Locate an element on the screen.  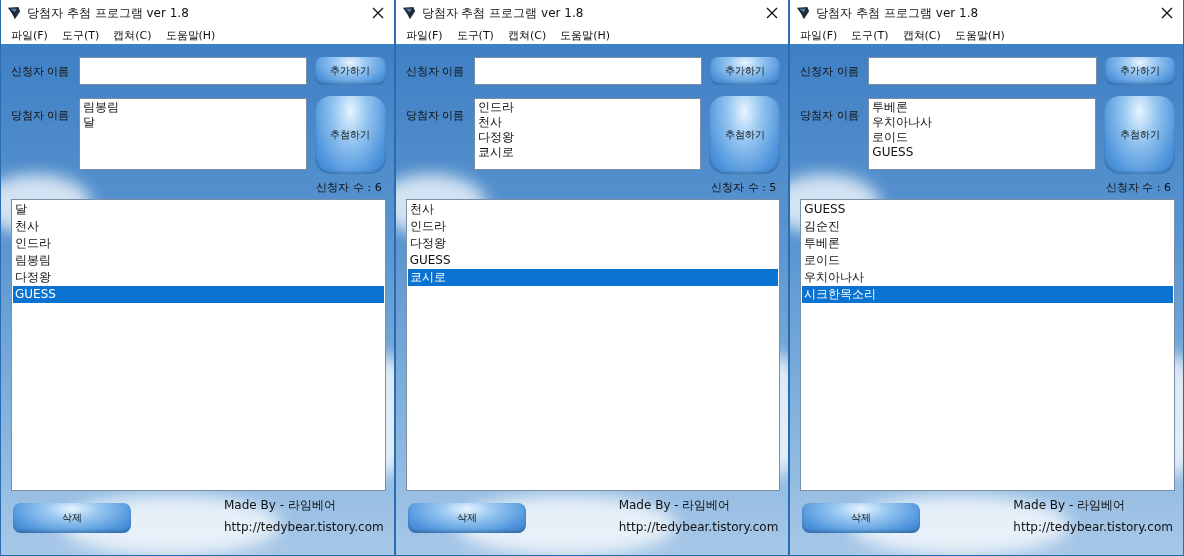
winner-name: 쿄시로 is located at coordinates (496, 152).